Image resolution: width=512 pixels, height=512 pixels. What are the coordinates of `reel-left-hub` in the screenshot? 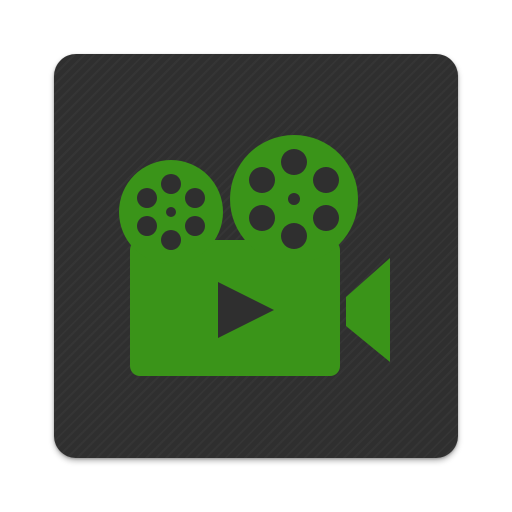 It's located at (171, 212).